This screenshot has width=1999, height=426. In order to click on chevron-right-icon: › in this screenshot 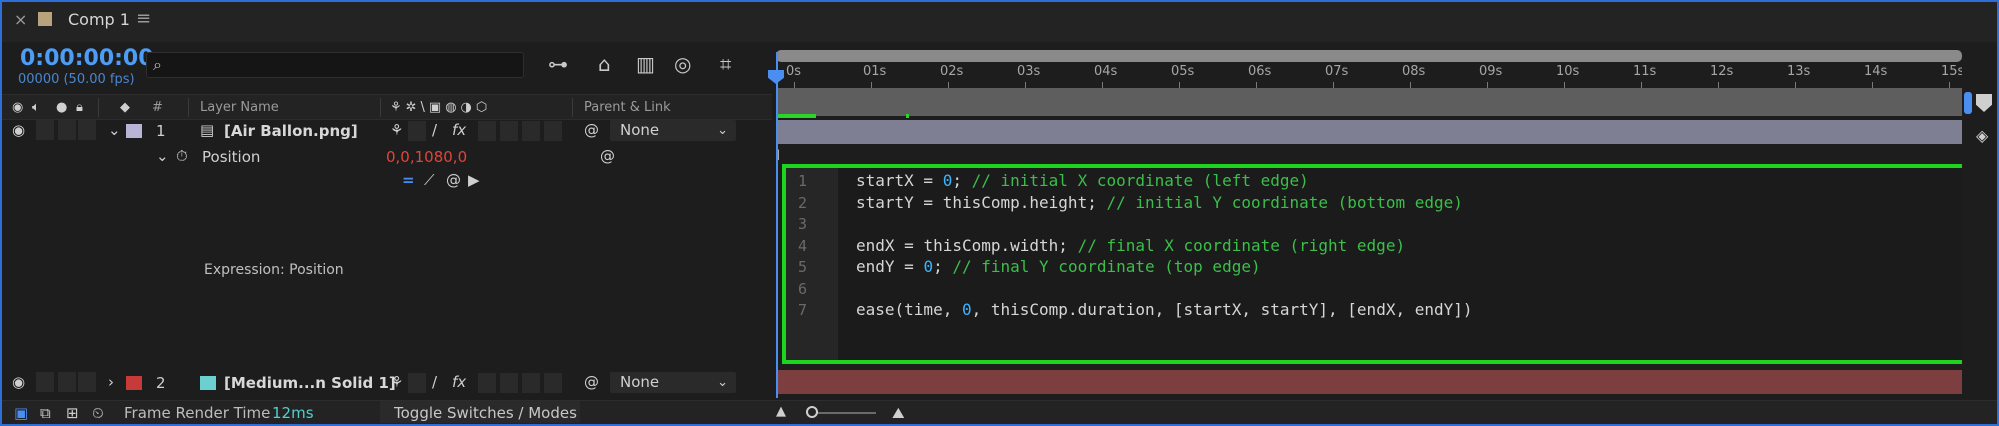, I will do `click(111, 382)`.